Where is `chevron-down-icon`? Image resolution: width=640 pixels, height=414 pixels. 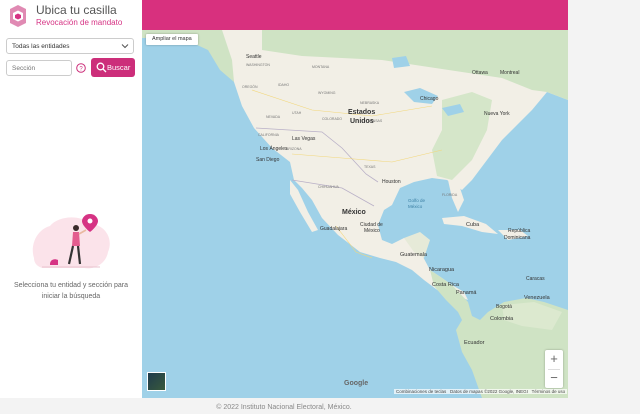 chevron-down-icon is located at coordinates (125, 46).